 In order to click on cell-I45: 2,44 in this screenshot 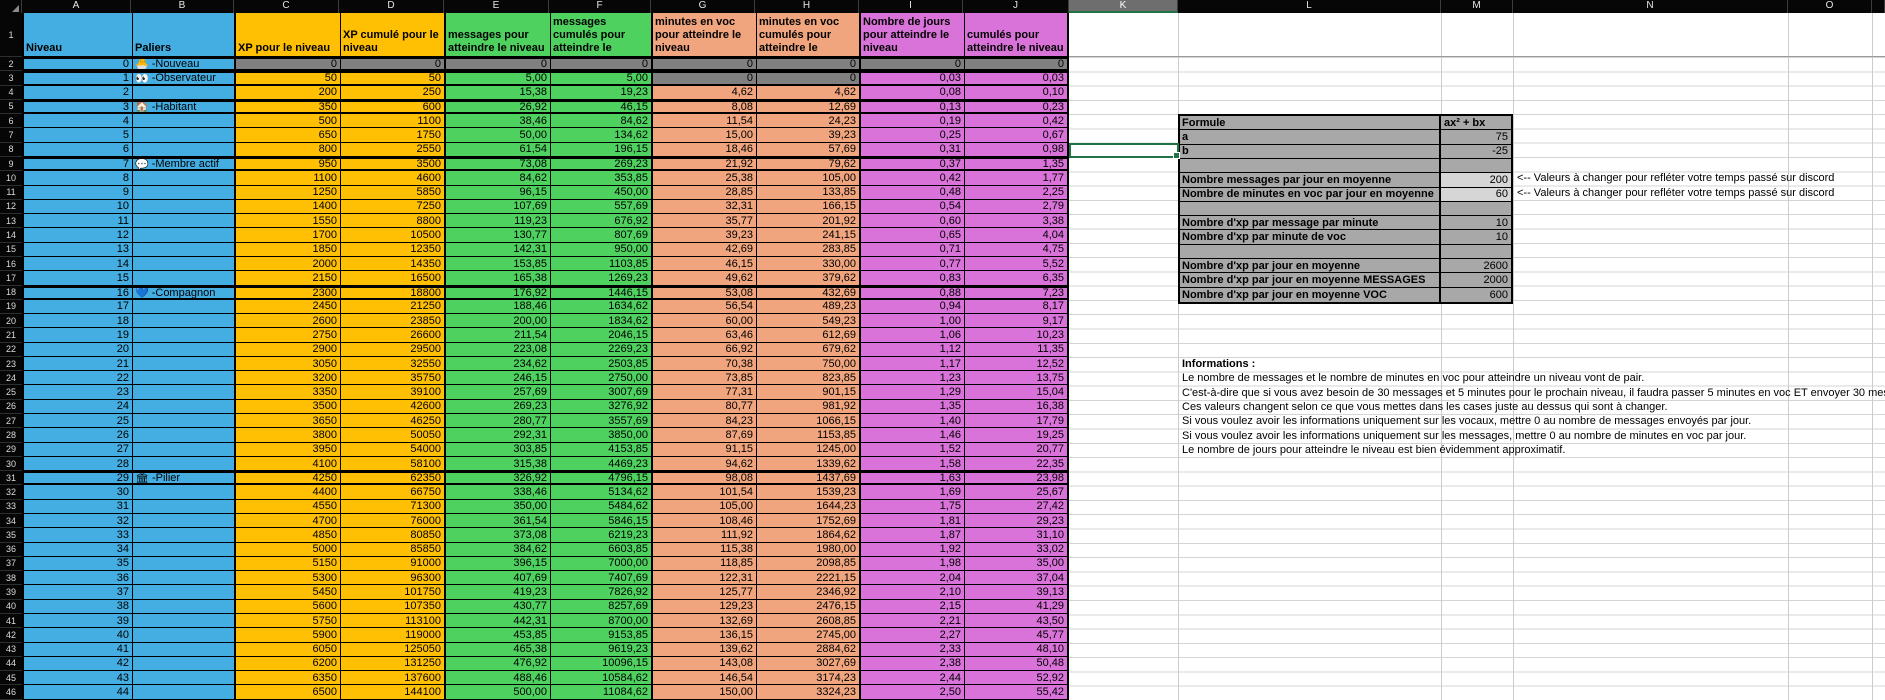, I will do `click(913, 678)`.